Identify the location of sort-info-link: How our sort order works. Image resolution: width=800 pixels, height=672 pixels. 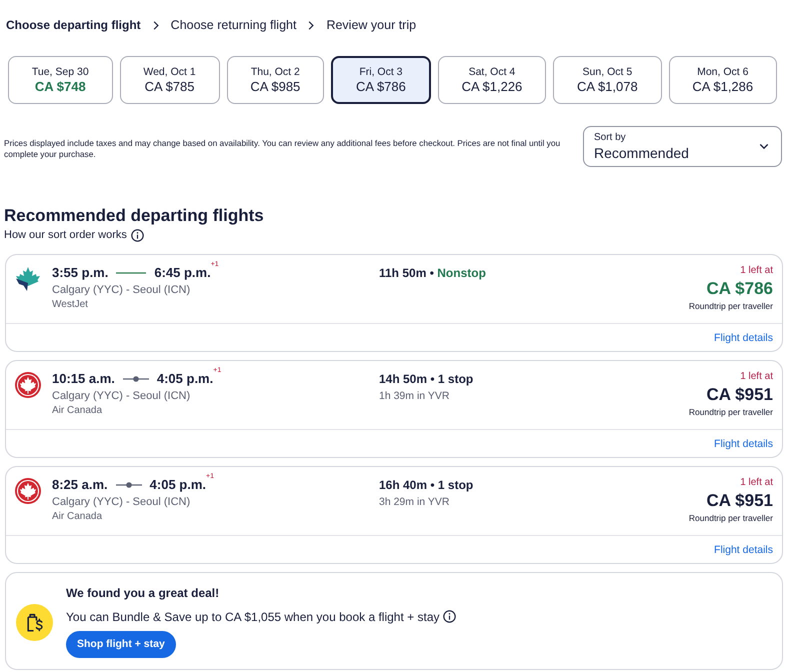
(65, 235).